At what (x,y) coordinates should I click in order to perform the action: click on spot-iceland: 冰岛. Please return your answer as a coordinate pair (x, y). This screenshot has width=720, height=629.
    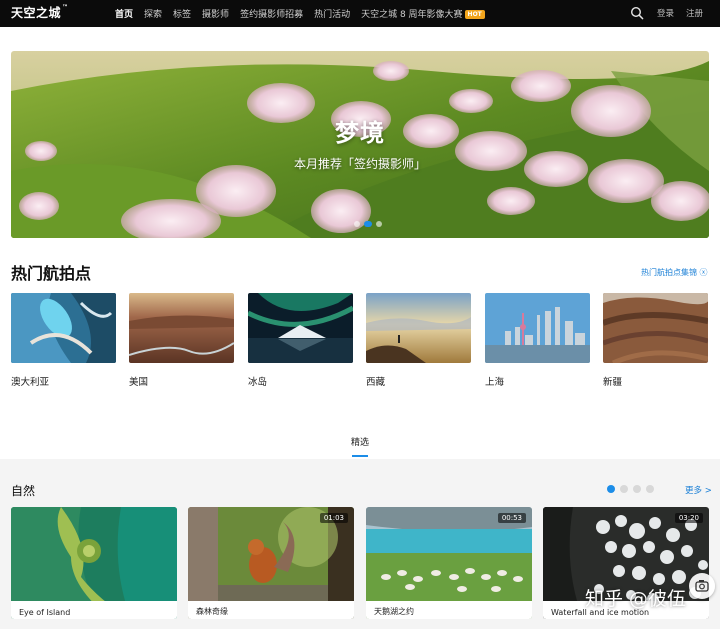
    Looking at the image, I should click on (300, 340).